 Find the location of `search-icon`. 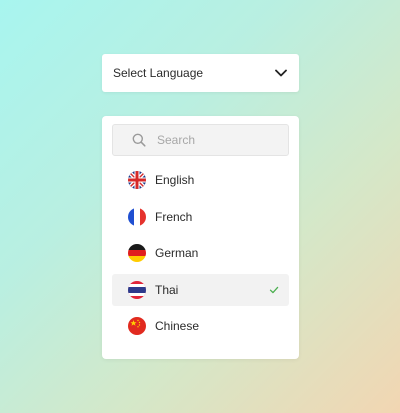

search-icon is located at coordinates (139, 140).